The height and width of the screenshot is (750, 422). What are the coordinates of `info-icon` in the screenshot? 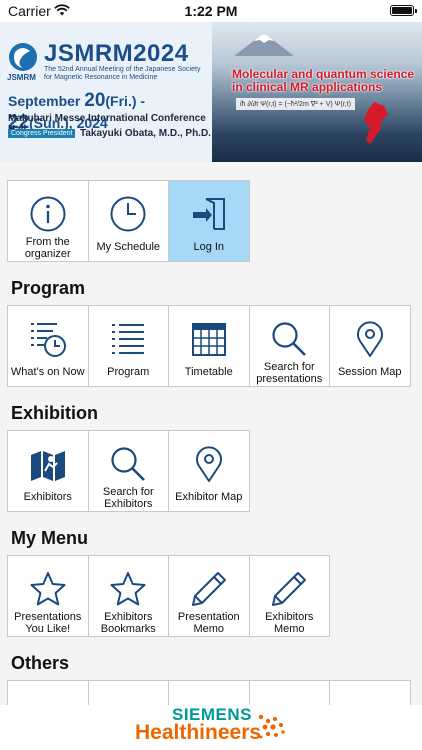 It's located at (48, 214).